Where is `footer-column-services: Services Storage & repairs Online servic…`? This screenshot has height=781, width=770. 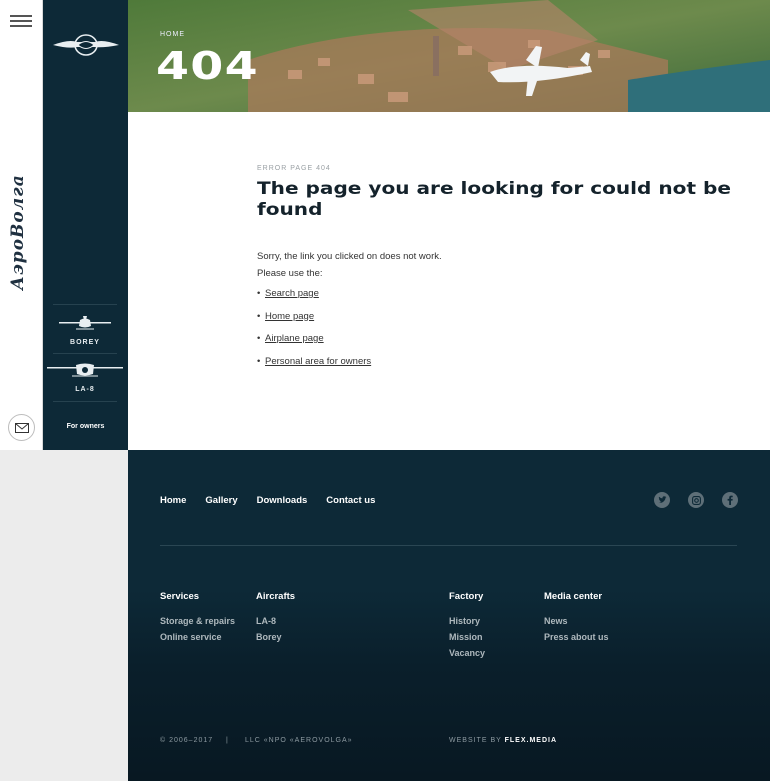
footer-column-services: Services Storage & repairs Online servic… is located at coordinates (197, 618).